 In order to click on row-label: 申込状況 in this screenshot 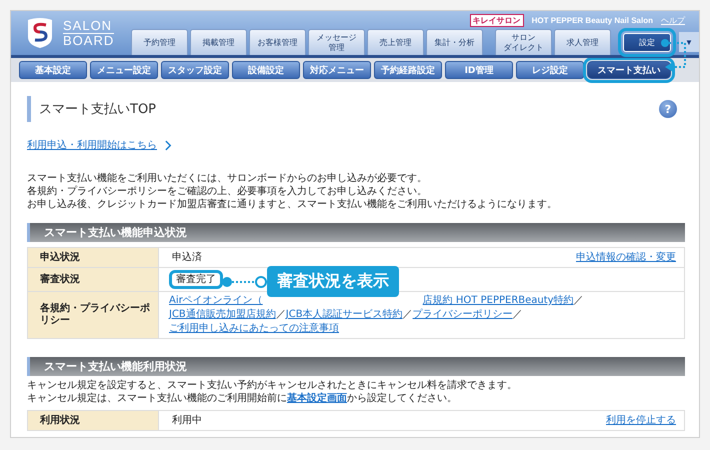, I will do `click(93, 258)`.